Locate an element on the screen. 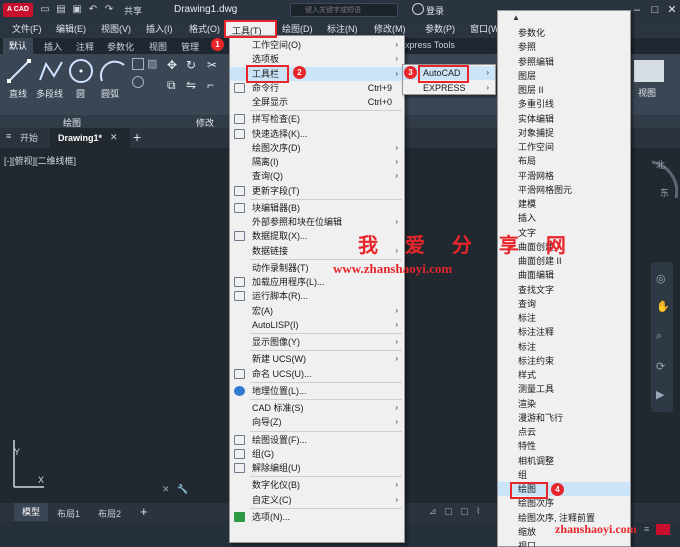 This screenshot has width=680, height=547. tools-menu-item: 隔离(I) › is located at coordinates (317, 162).